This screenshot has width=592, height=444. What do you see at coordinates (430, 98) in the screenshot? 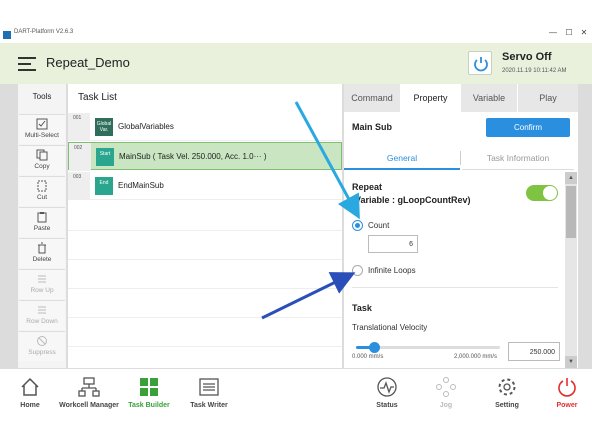
I see `tab-property: Property` at bounding box center [430, 98].